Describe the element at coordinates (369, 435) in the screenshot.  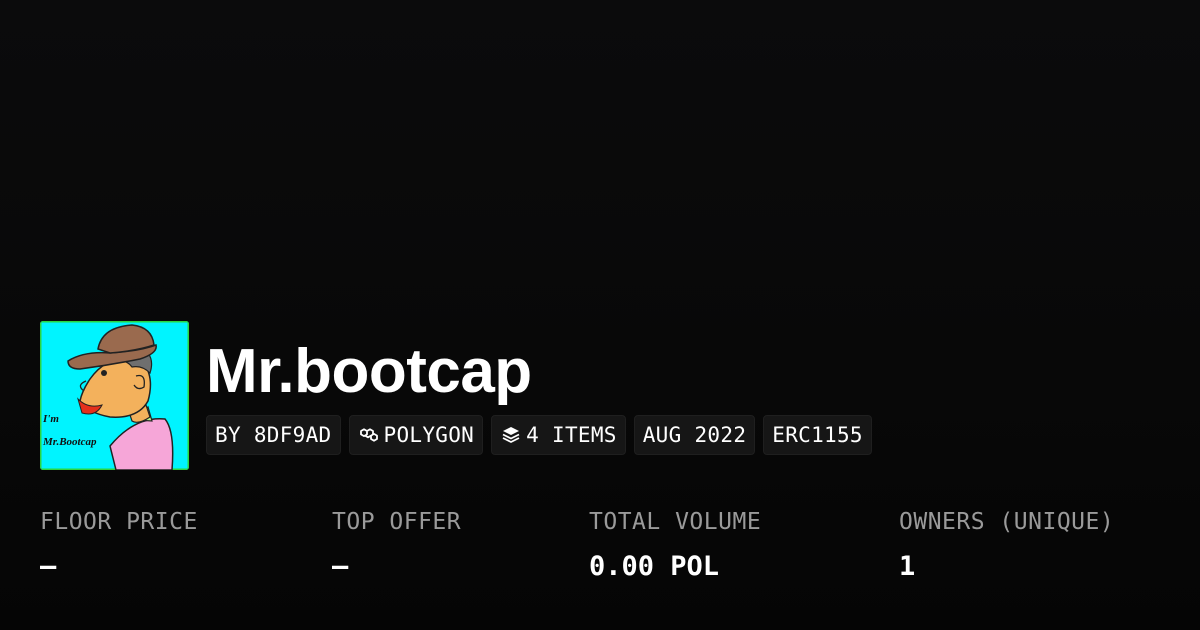
I see `polygon-chain-icon` at that location.